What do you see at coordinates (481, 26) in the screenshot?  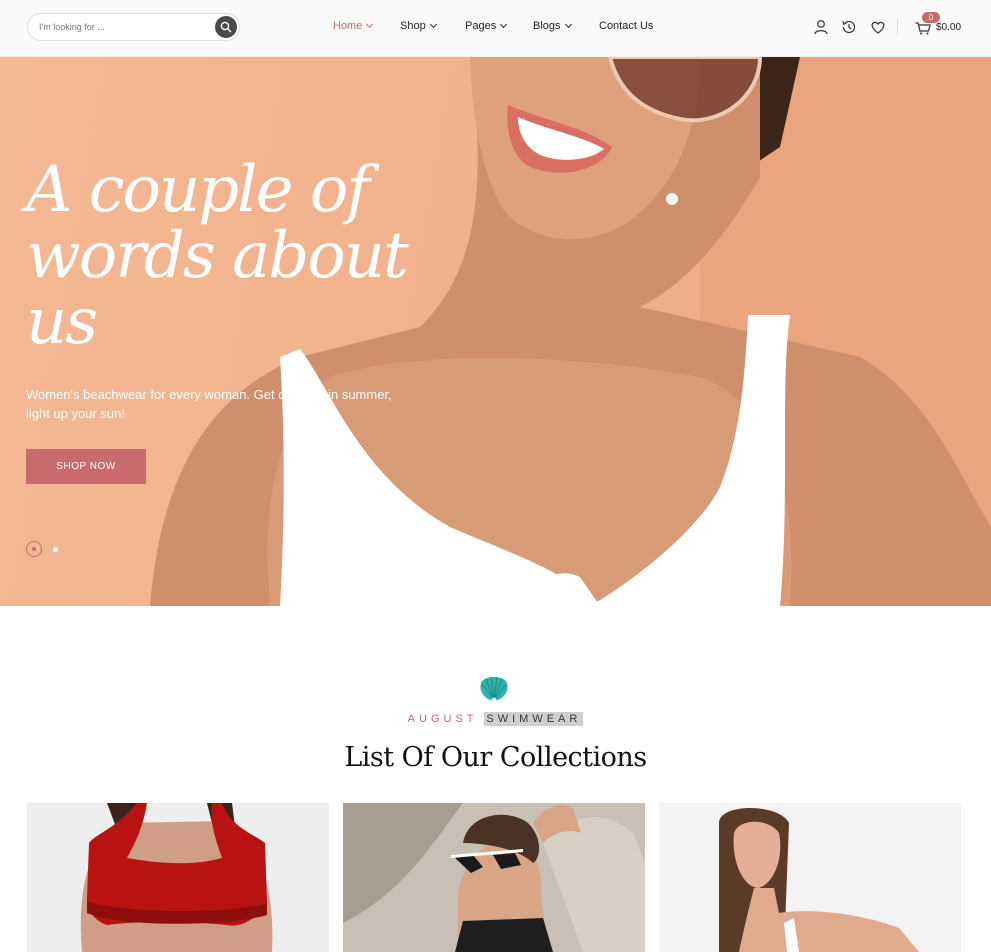 I see `nav-pages-label: Pages` at bounding box center [481, 26].